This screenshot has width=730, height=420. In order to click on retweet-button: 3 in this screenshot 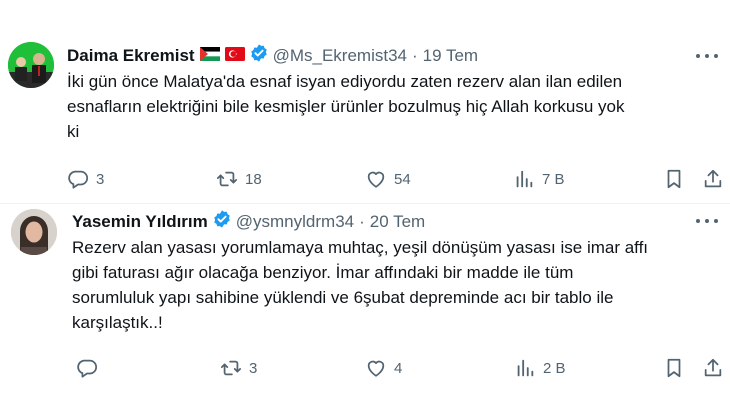, I will do `click(238, 368)`.